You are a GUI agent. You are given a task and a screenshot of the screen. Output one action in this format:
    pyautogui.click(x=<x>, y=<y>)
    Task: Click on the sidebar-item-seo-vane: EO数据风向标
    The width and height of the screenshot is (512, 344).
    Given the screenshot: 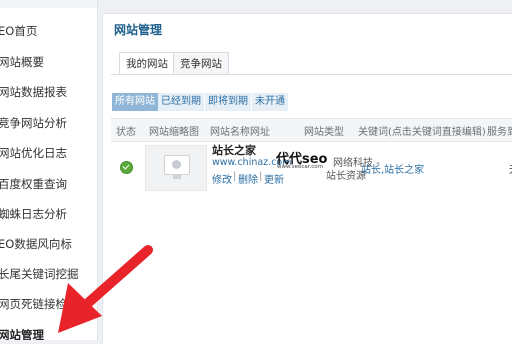 What is the action you would take?
    pyautogui.click(x=48, y=244)
    